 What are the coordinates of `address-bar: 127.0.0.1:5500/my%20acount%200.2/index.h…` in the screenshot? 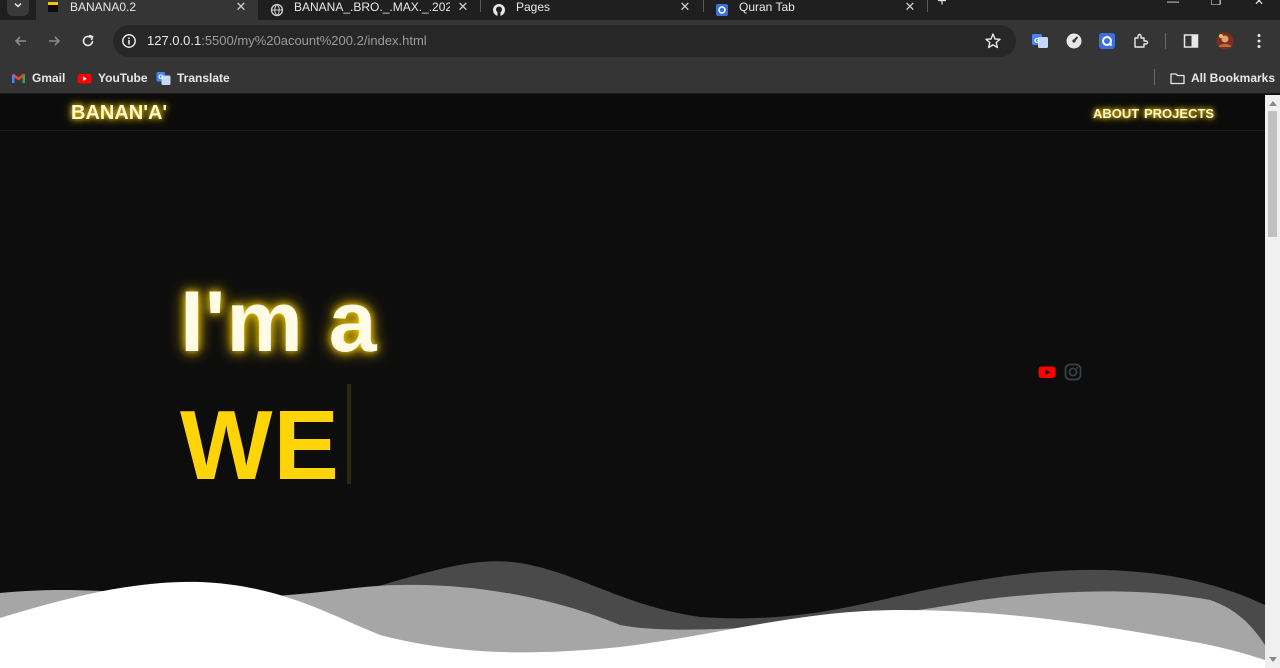 It's located at (564, 41).